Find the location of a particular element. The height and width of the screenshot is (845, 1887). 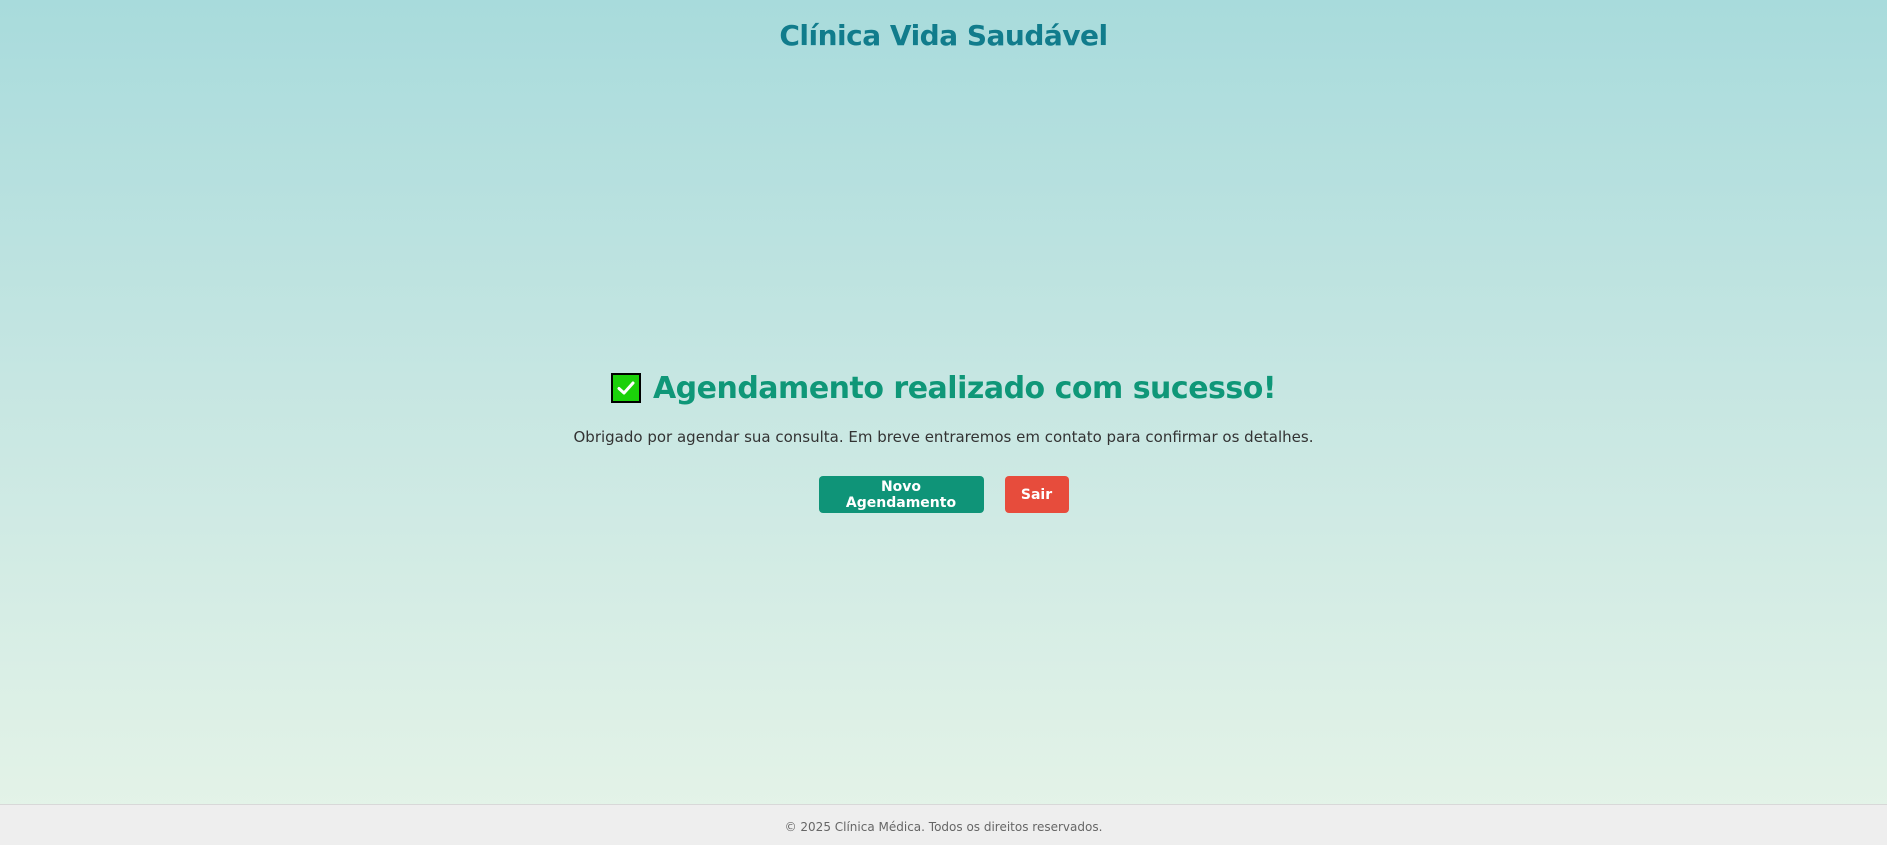

page-header: Clínica Vida Saudável is located at coordinates (943, 35).